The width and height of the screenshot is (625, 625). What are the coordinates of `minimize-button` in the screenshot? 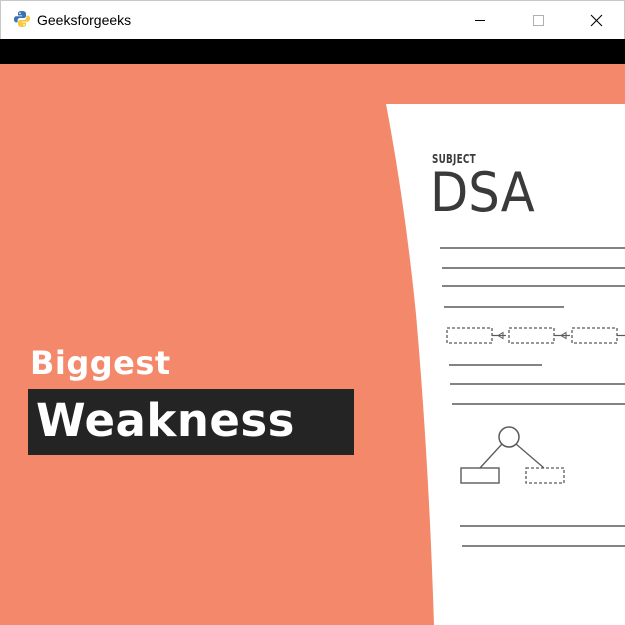 It's located at (480, 20).